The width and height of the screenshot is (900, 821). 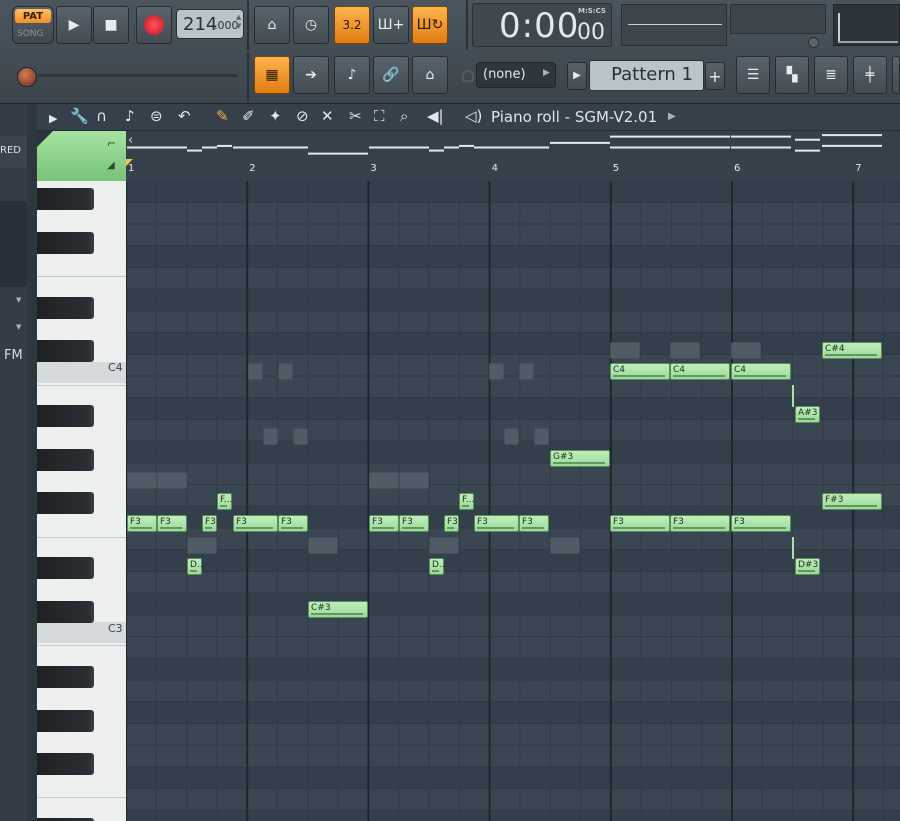 I want to click on pattern-overview, so click(x=513, y=145).